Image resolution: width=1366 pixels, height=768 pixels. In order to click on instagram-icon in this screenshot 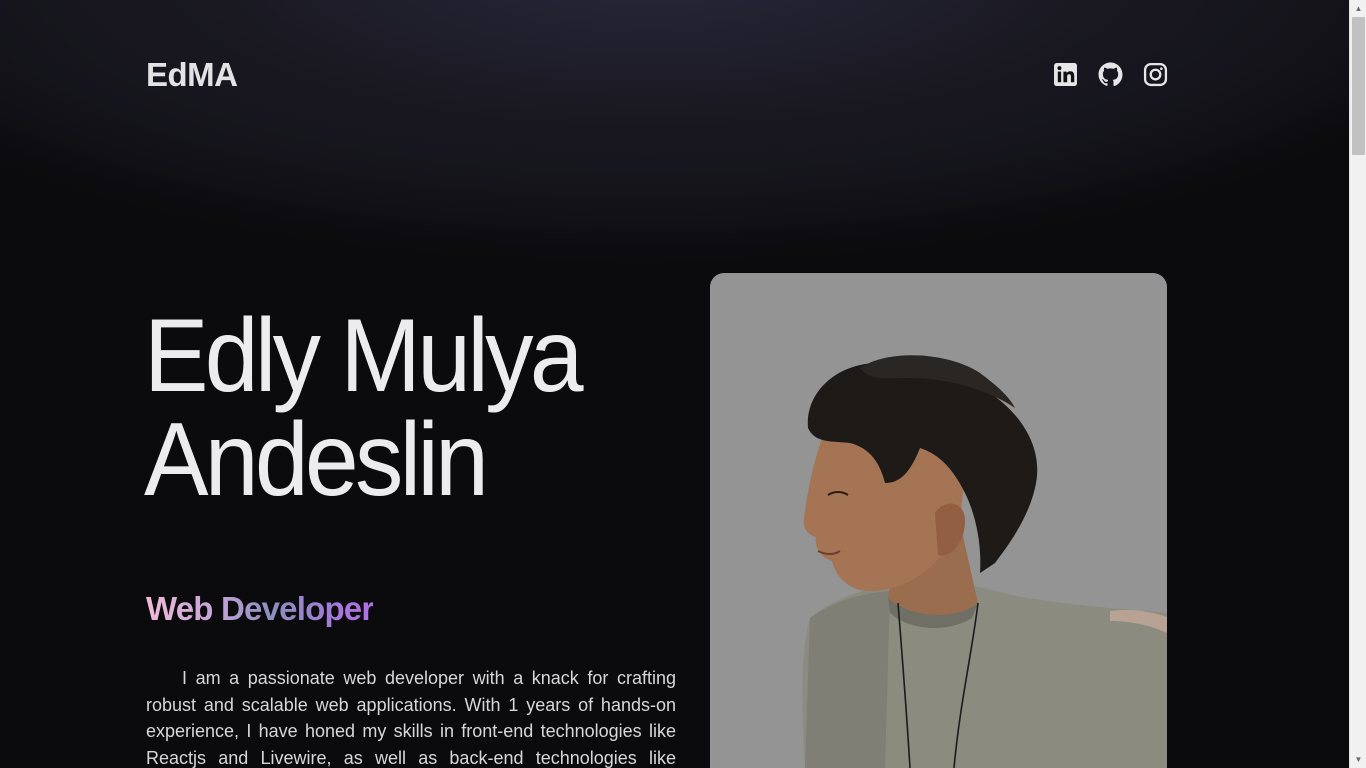, I will do `click(1155, 74)`.